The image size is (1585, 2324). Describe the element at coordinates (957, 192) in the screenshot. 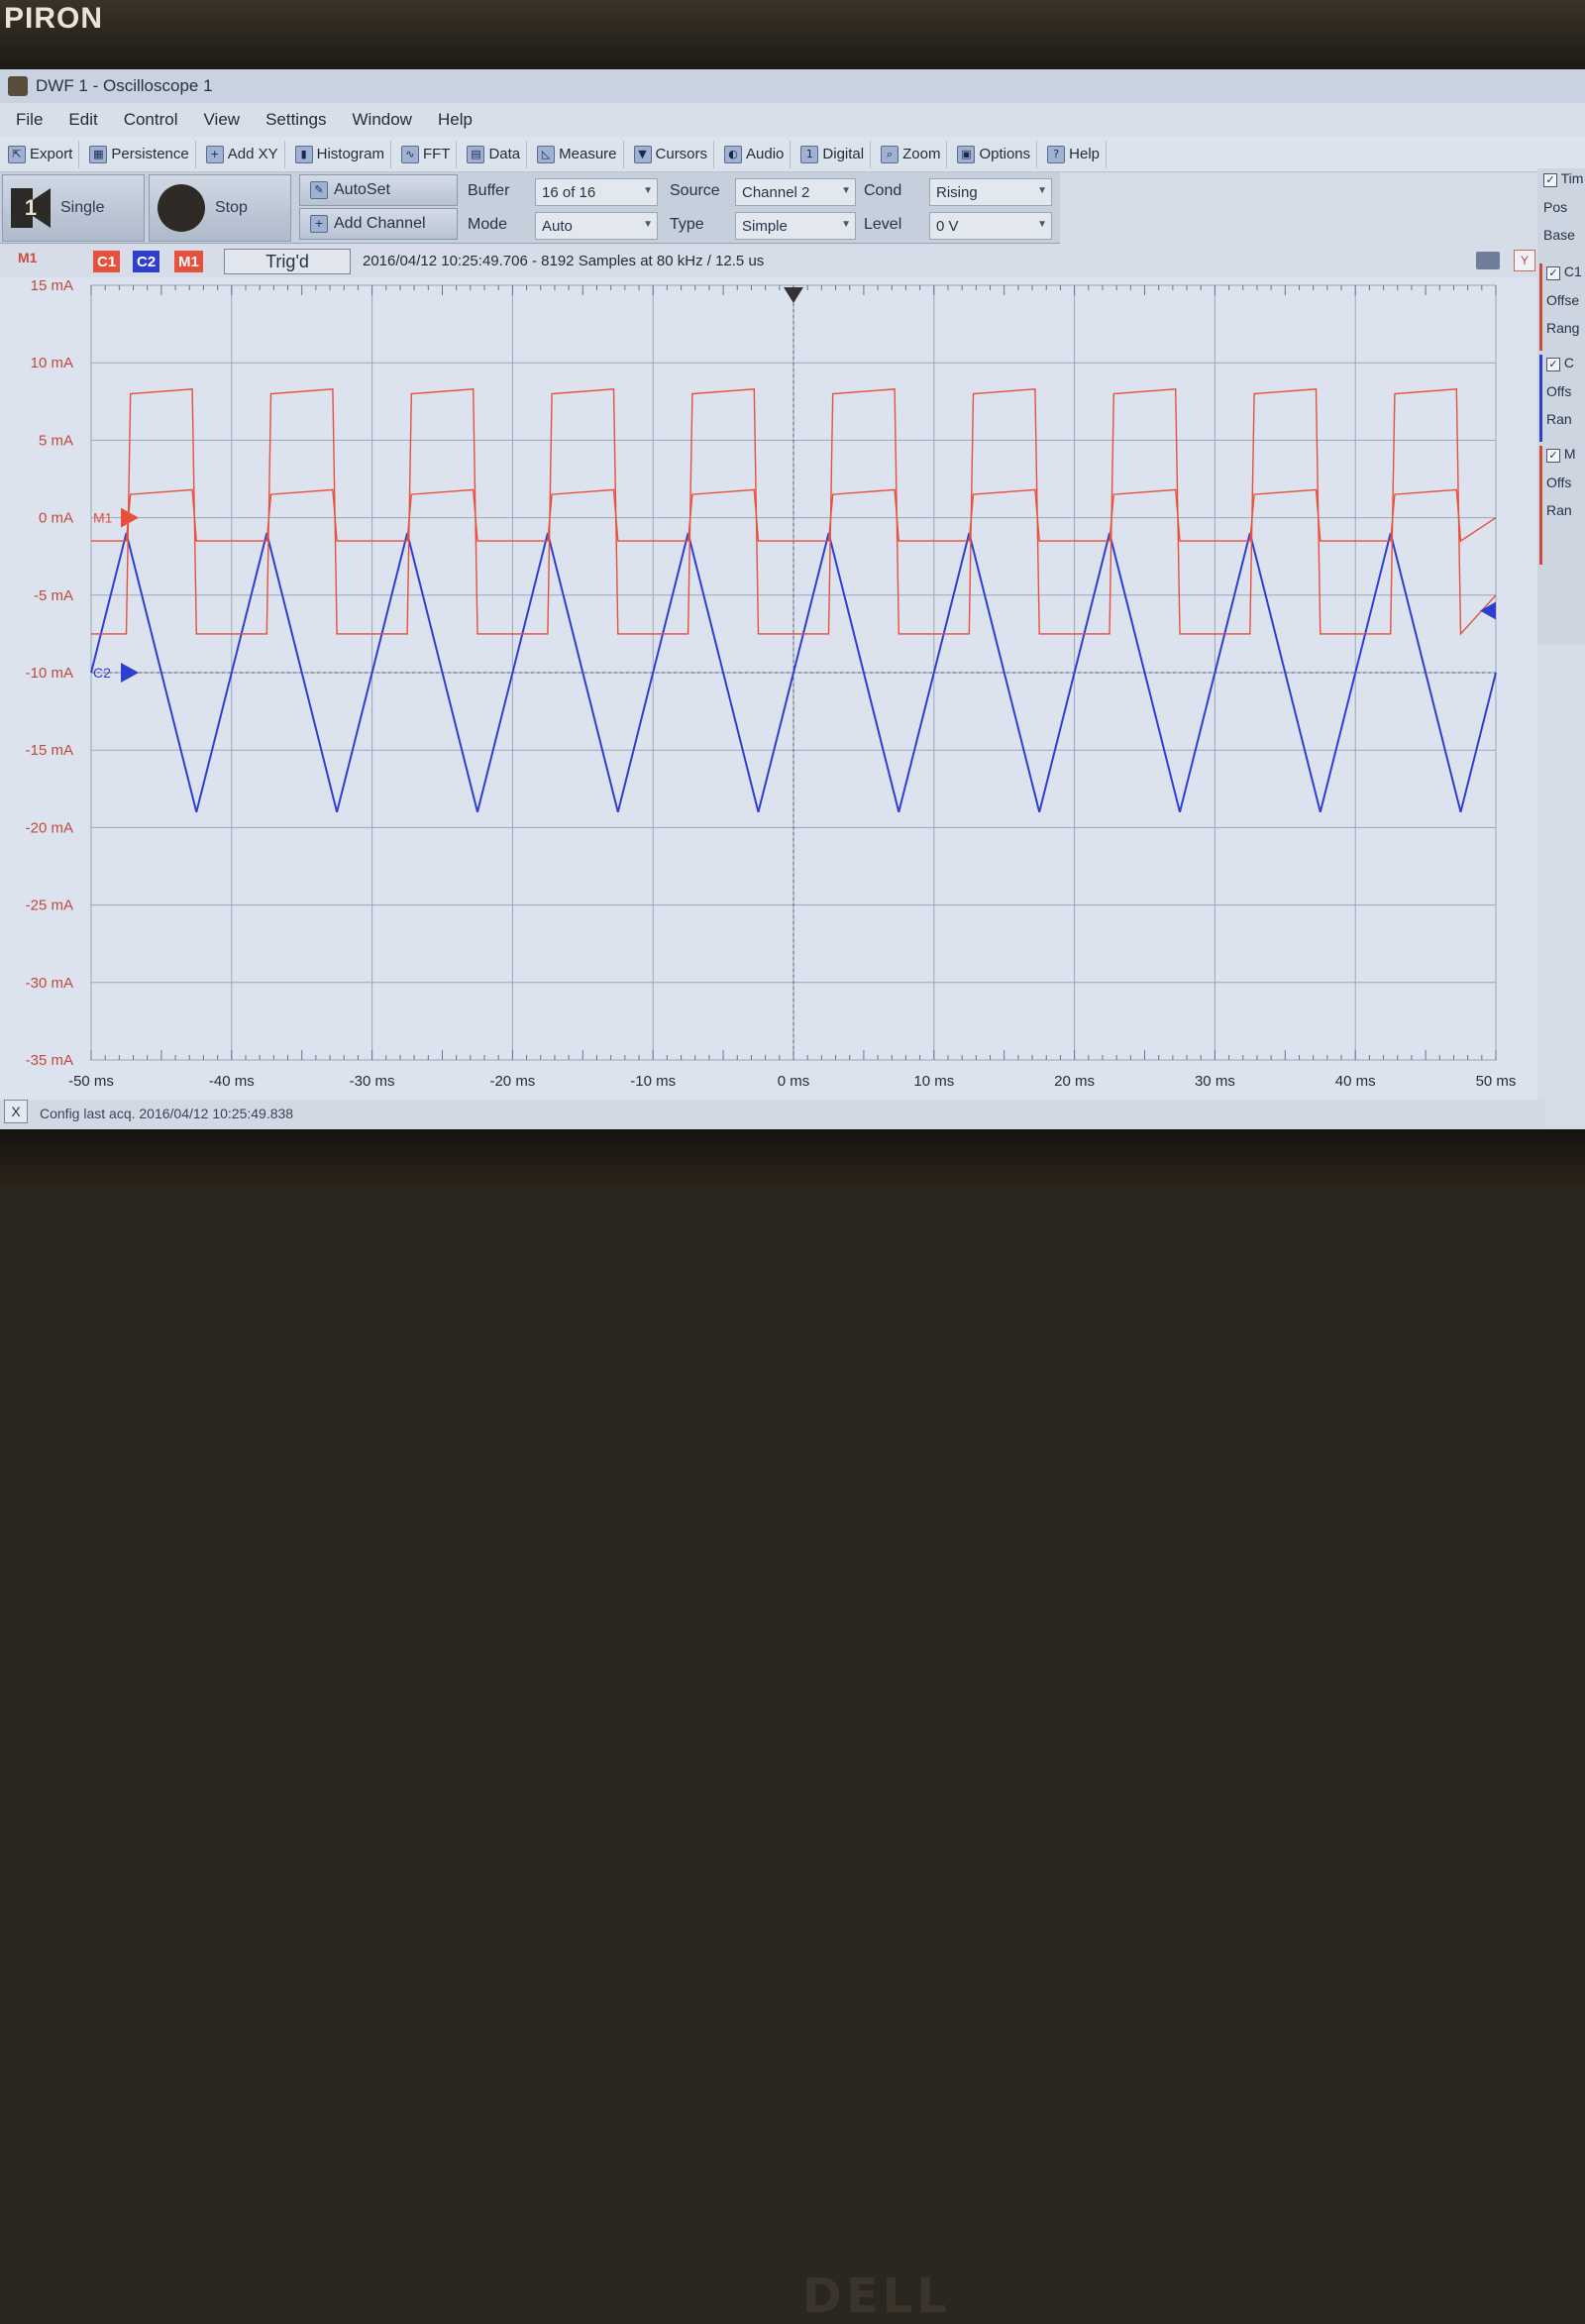

I see `cond-value: Rising` at that location.